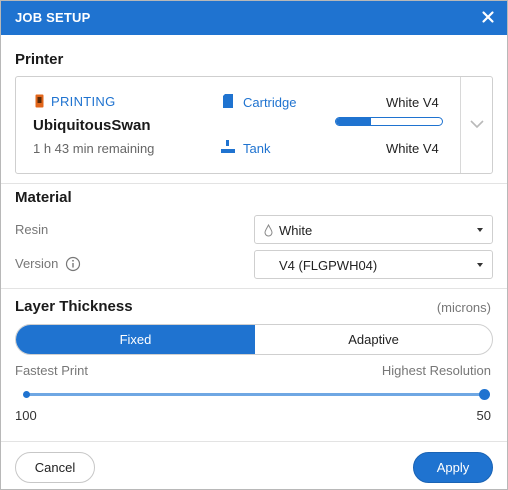 This screenshot has height=490, width=508. I want to click on version-select: V4 (FLGPWH04), so click(373, 264).